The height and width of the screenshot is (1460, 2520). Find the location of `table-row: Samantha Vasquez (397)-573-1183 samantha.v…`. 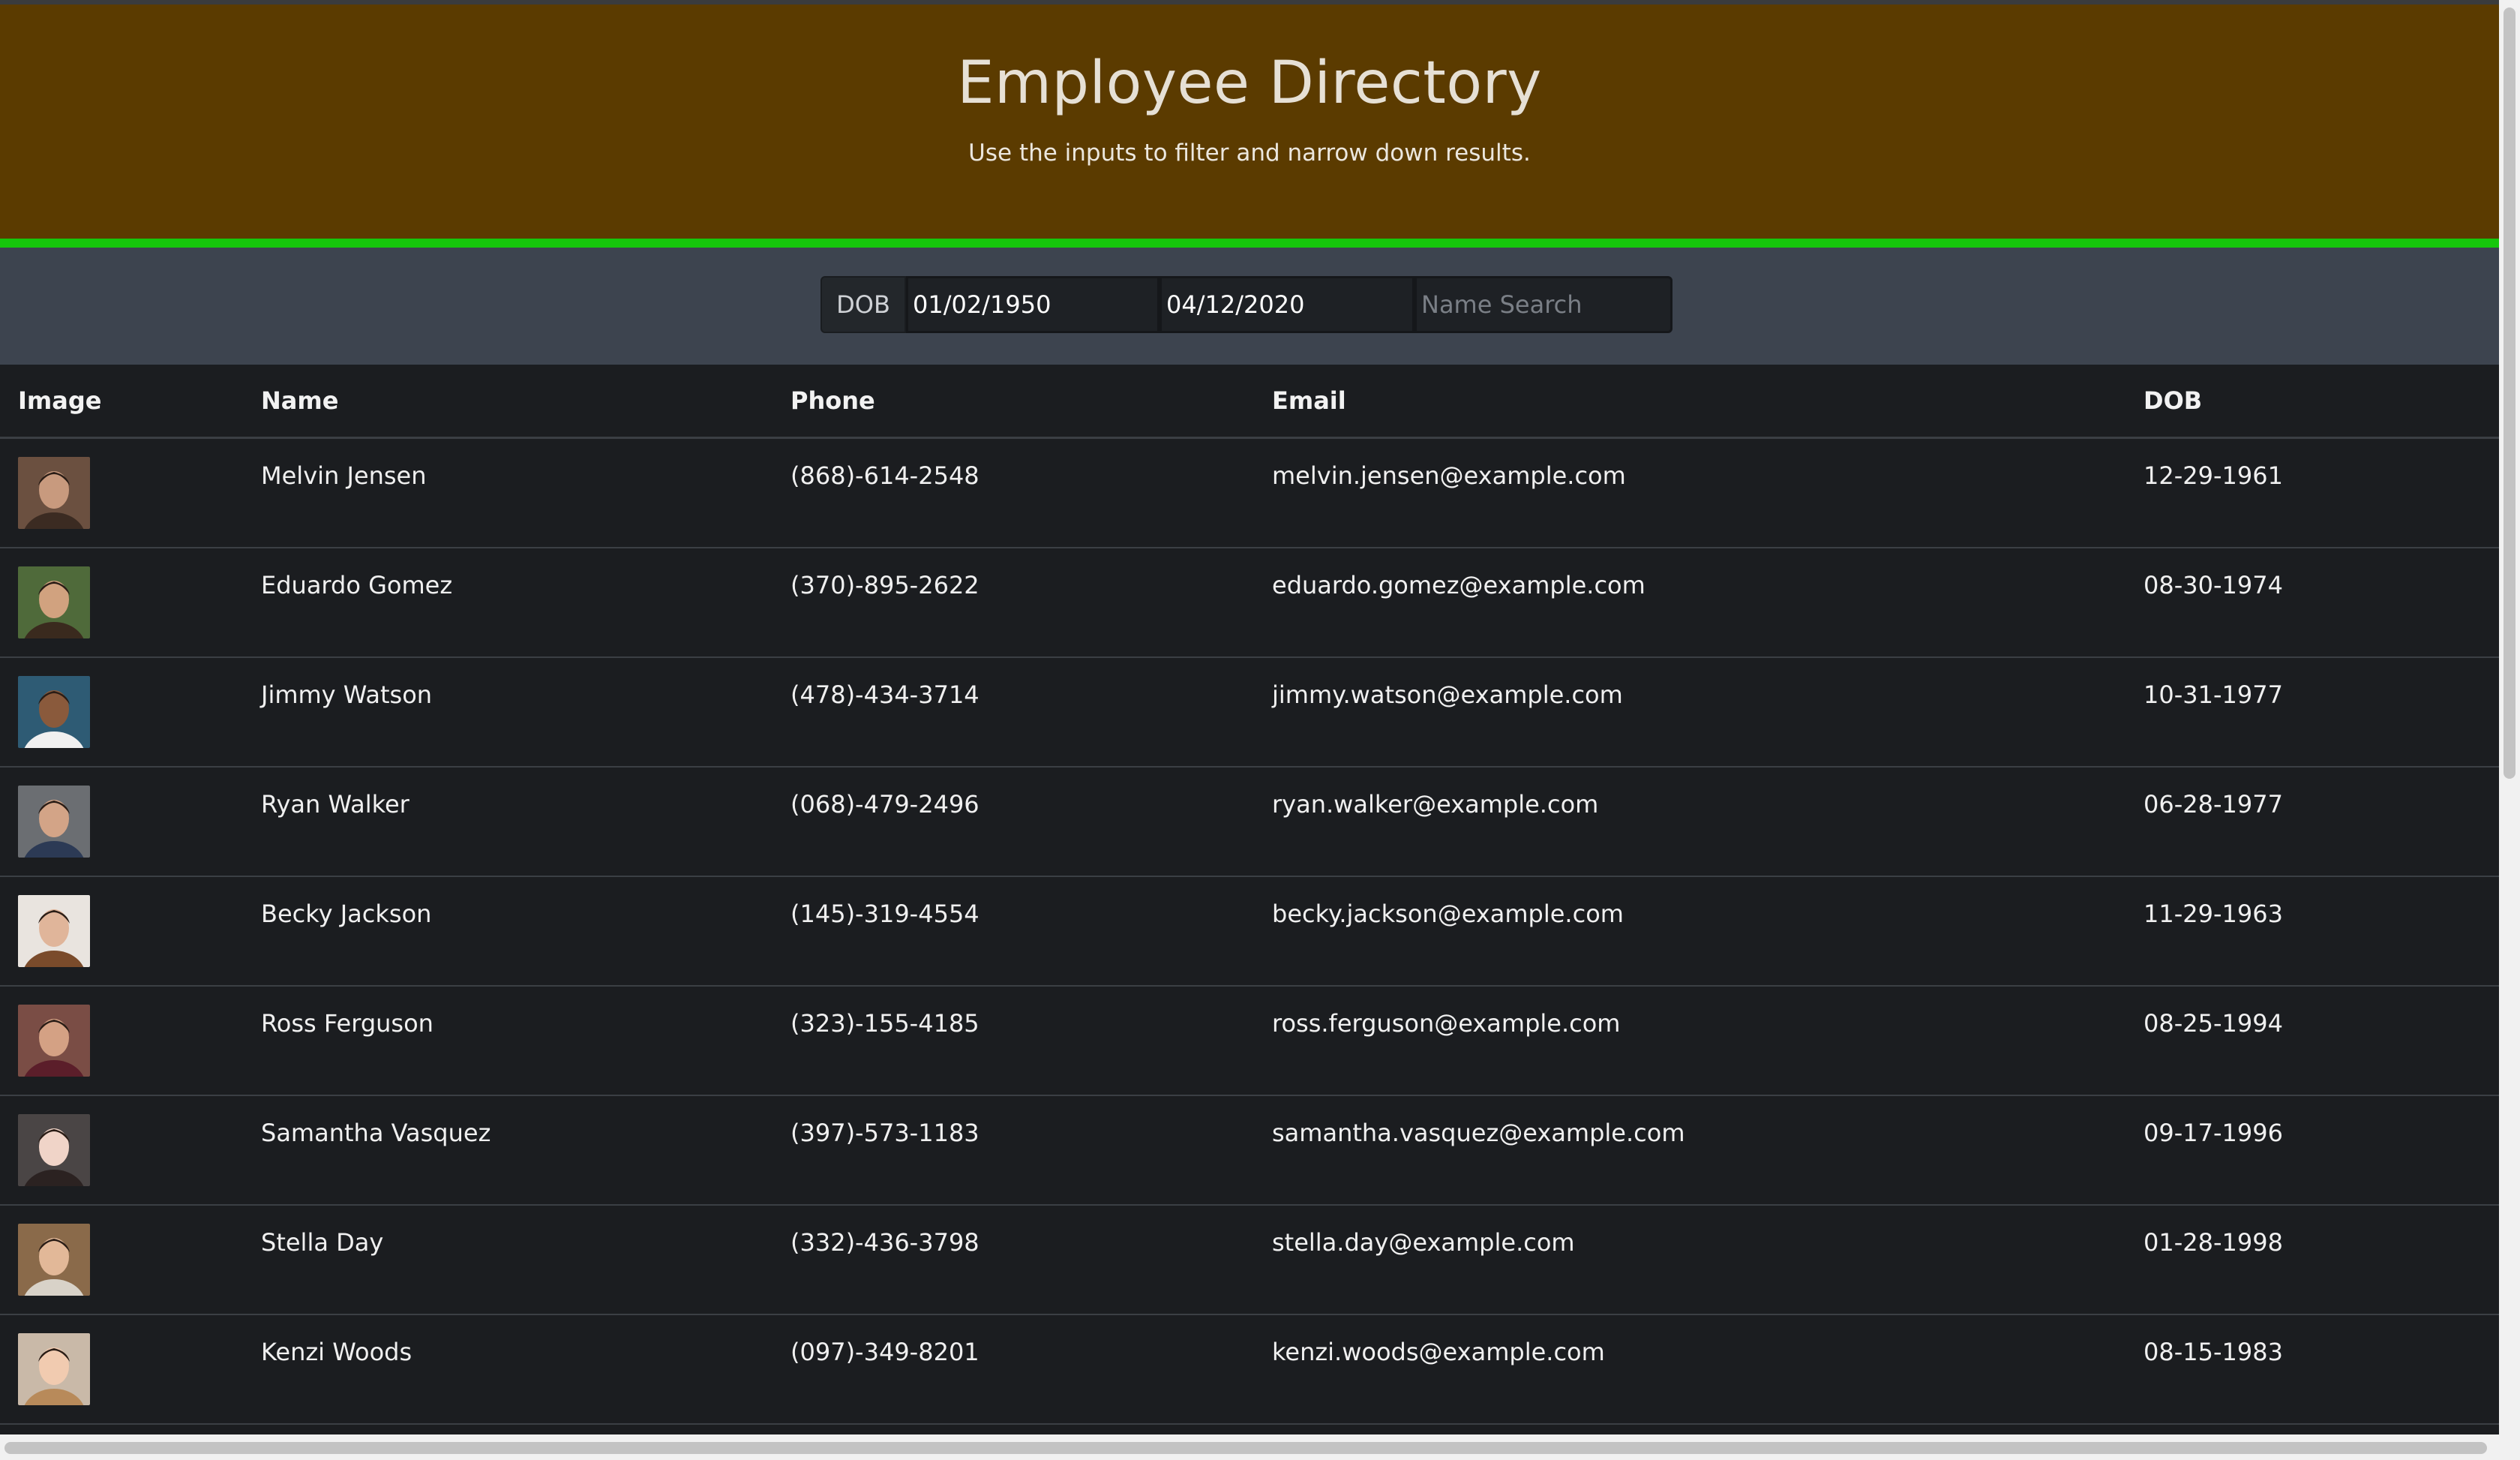

table-row: Samantha Vasquez (397)-573-1183 samantha.v… is located at coordinates (1249, 1151).